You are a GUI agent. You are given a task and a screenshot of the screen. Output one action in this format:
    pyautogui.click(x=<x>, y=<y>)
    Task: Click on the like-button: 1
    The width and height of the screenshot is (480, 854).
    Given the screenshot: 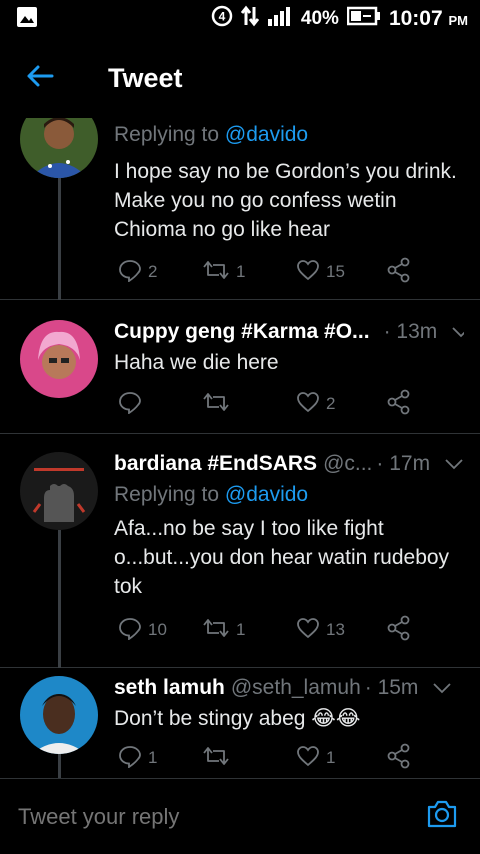 What is the action you would take?
    pyautogui.click(x=315, y=758)
    